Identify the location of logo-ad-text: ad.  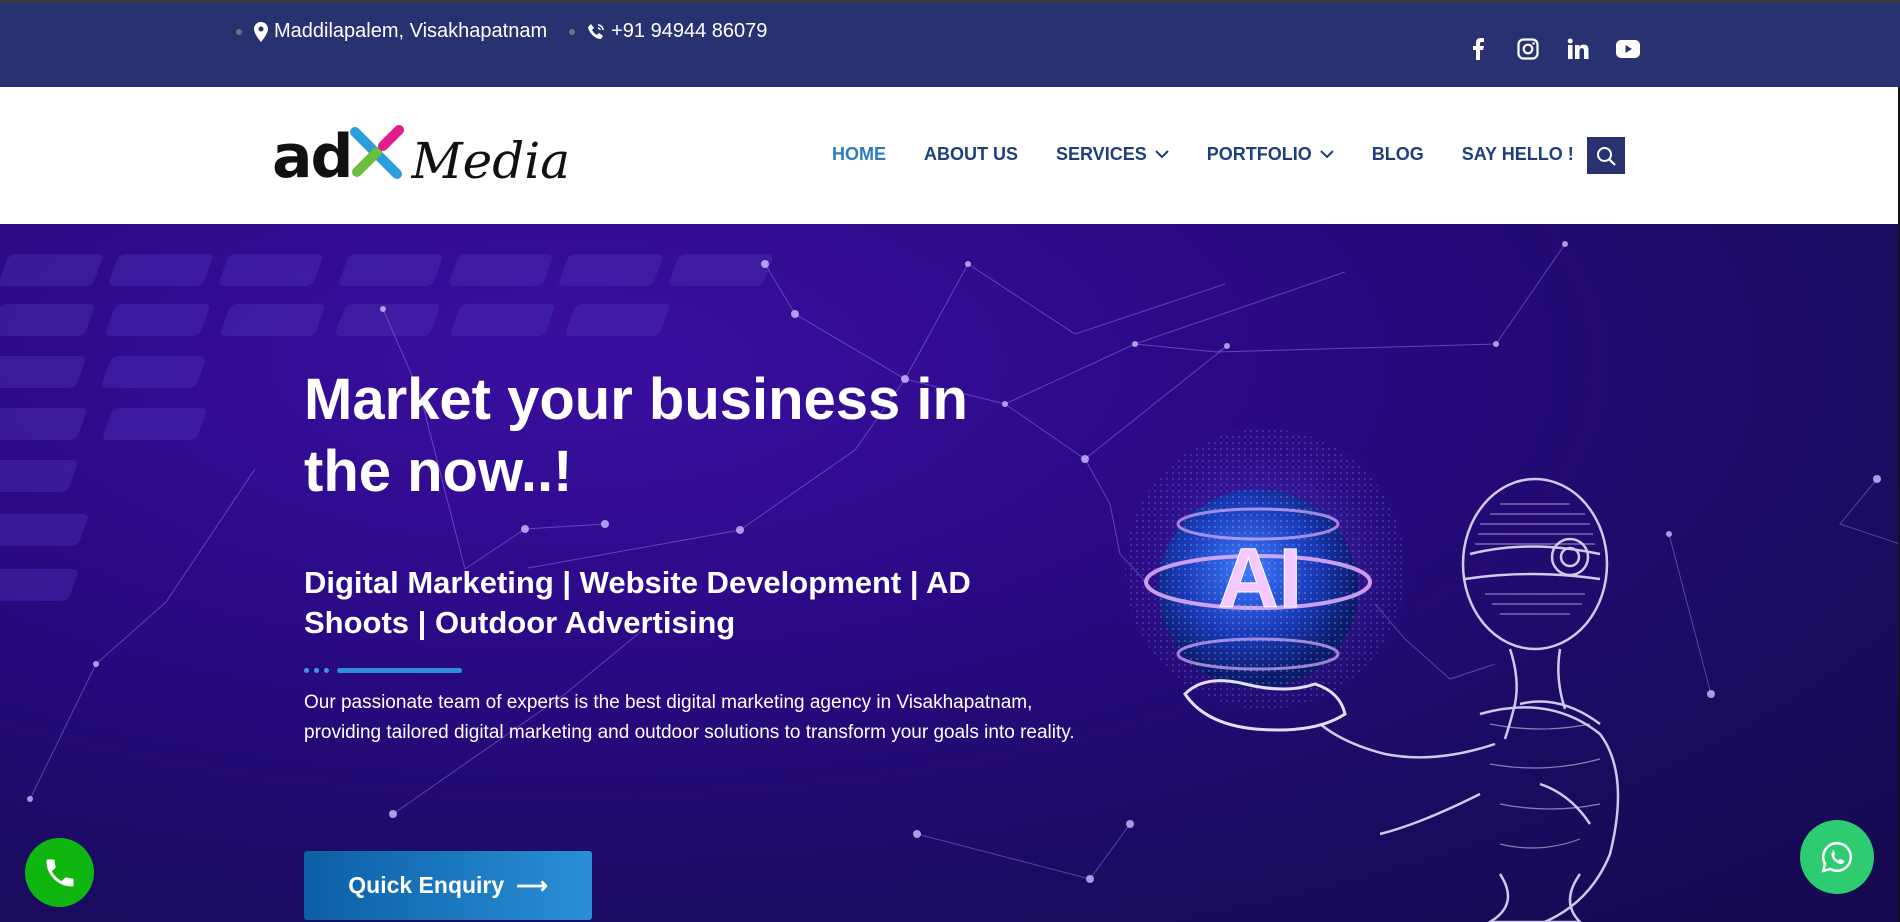
(312, 157).